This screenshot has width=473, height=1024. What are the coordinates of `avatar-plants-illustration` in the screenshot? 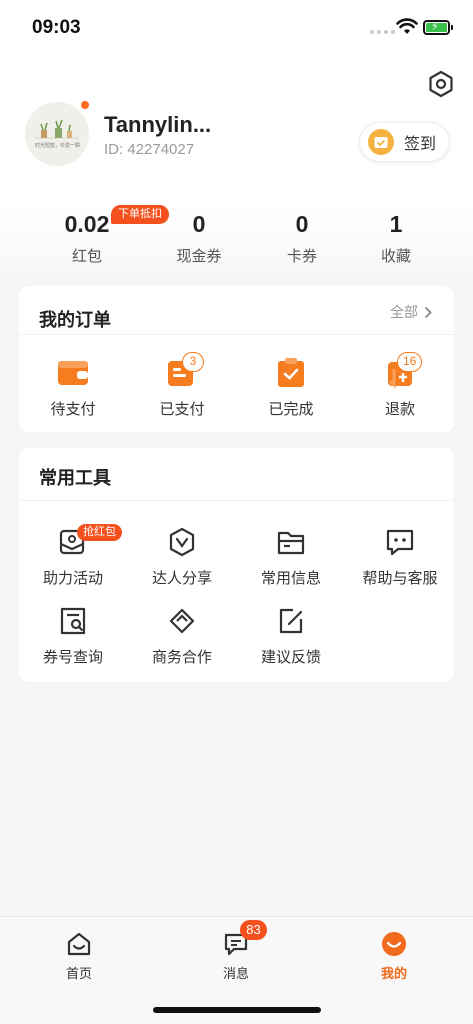 It's located at (57, 134).